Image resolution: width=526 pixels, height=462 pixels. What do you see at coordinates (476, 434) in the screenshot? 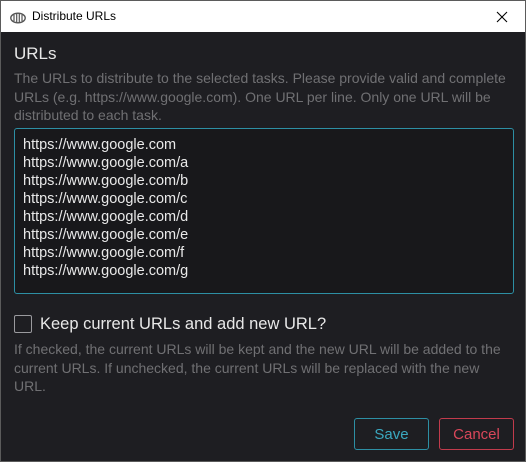
I see `cancel-button: Cancel` at bounding box center [476, 434].